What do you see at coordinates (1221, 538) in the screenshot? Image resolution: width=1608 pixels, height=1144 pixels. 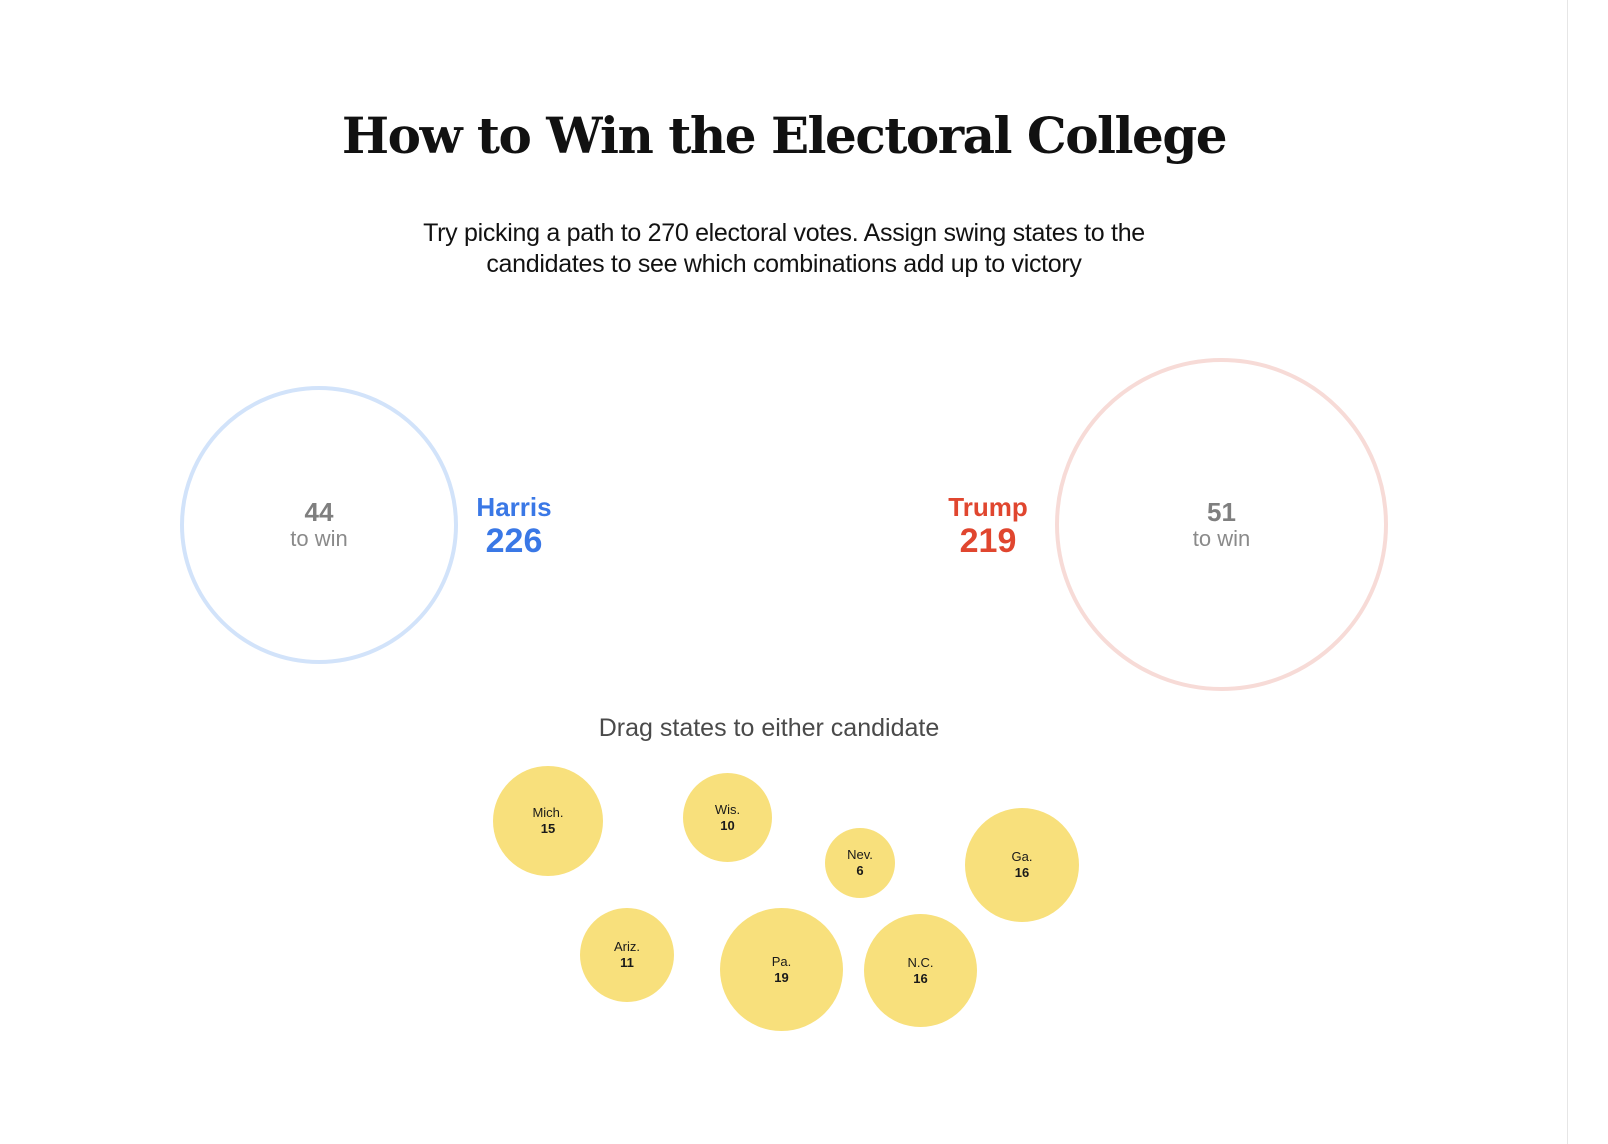 I see `trump-to-win-label: to win` at bounding box center [1221, 538].